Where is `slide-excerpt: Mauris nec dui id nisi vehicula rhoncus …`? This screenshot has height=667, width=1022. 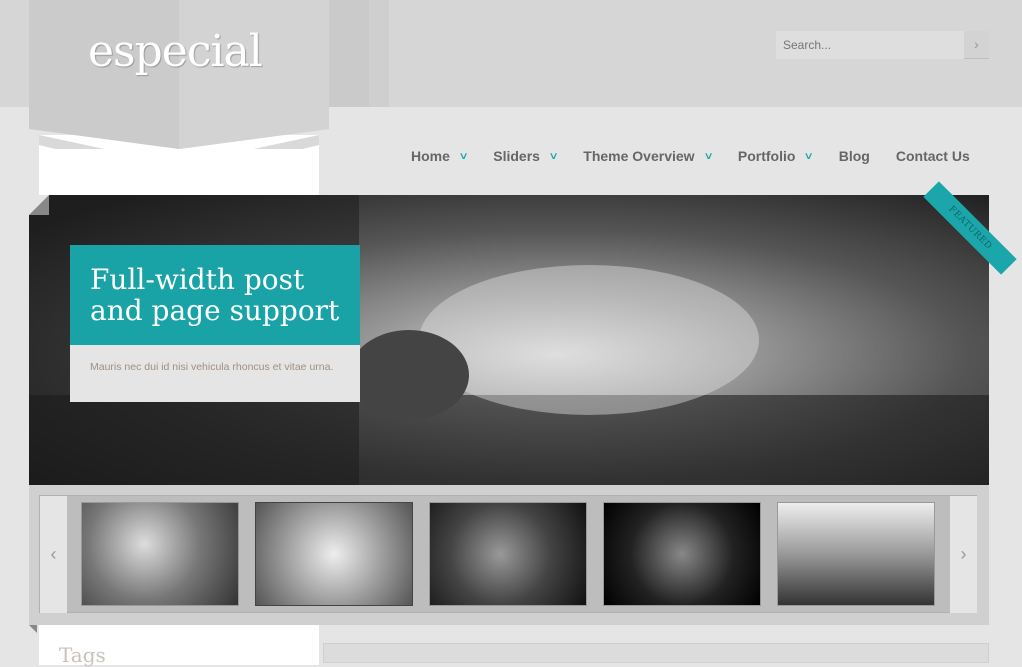 slide-excerpt: Mauris nec dui id nisi vehicula rhoncus … is located at coordinates (215, 373).